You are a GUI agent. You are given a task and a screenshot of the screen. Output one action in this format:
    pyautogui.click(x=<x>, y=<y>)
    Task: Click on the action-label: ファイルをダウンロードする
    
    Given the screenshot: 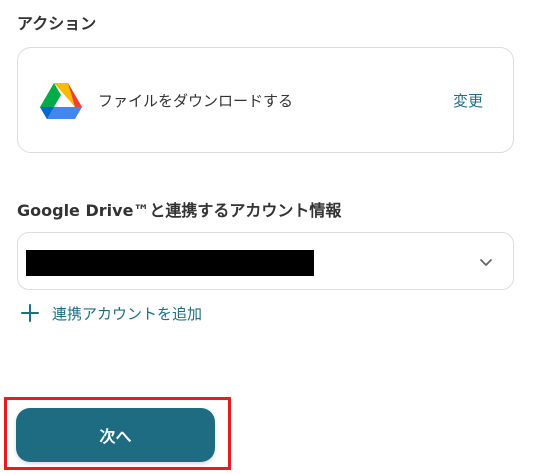 What is the action you would take?
    pyautogui.click(x=196, y=101)
    